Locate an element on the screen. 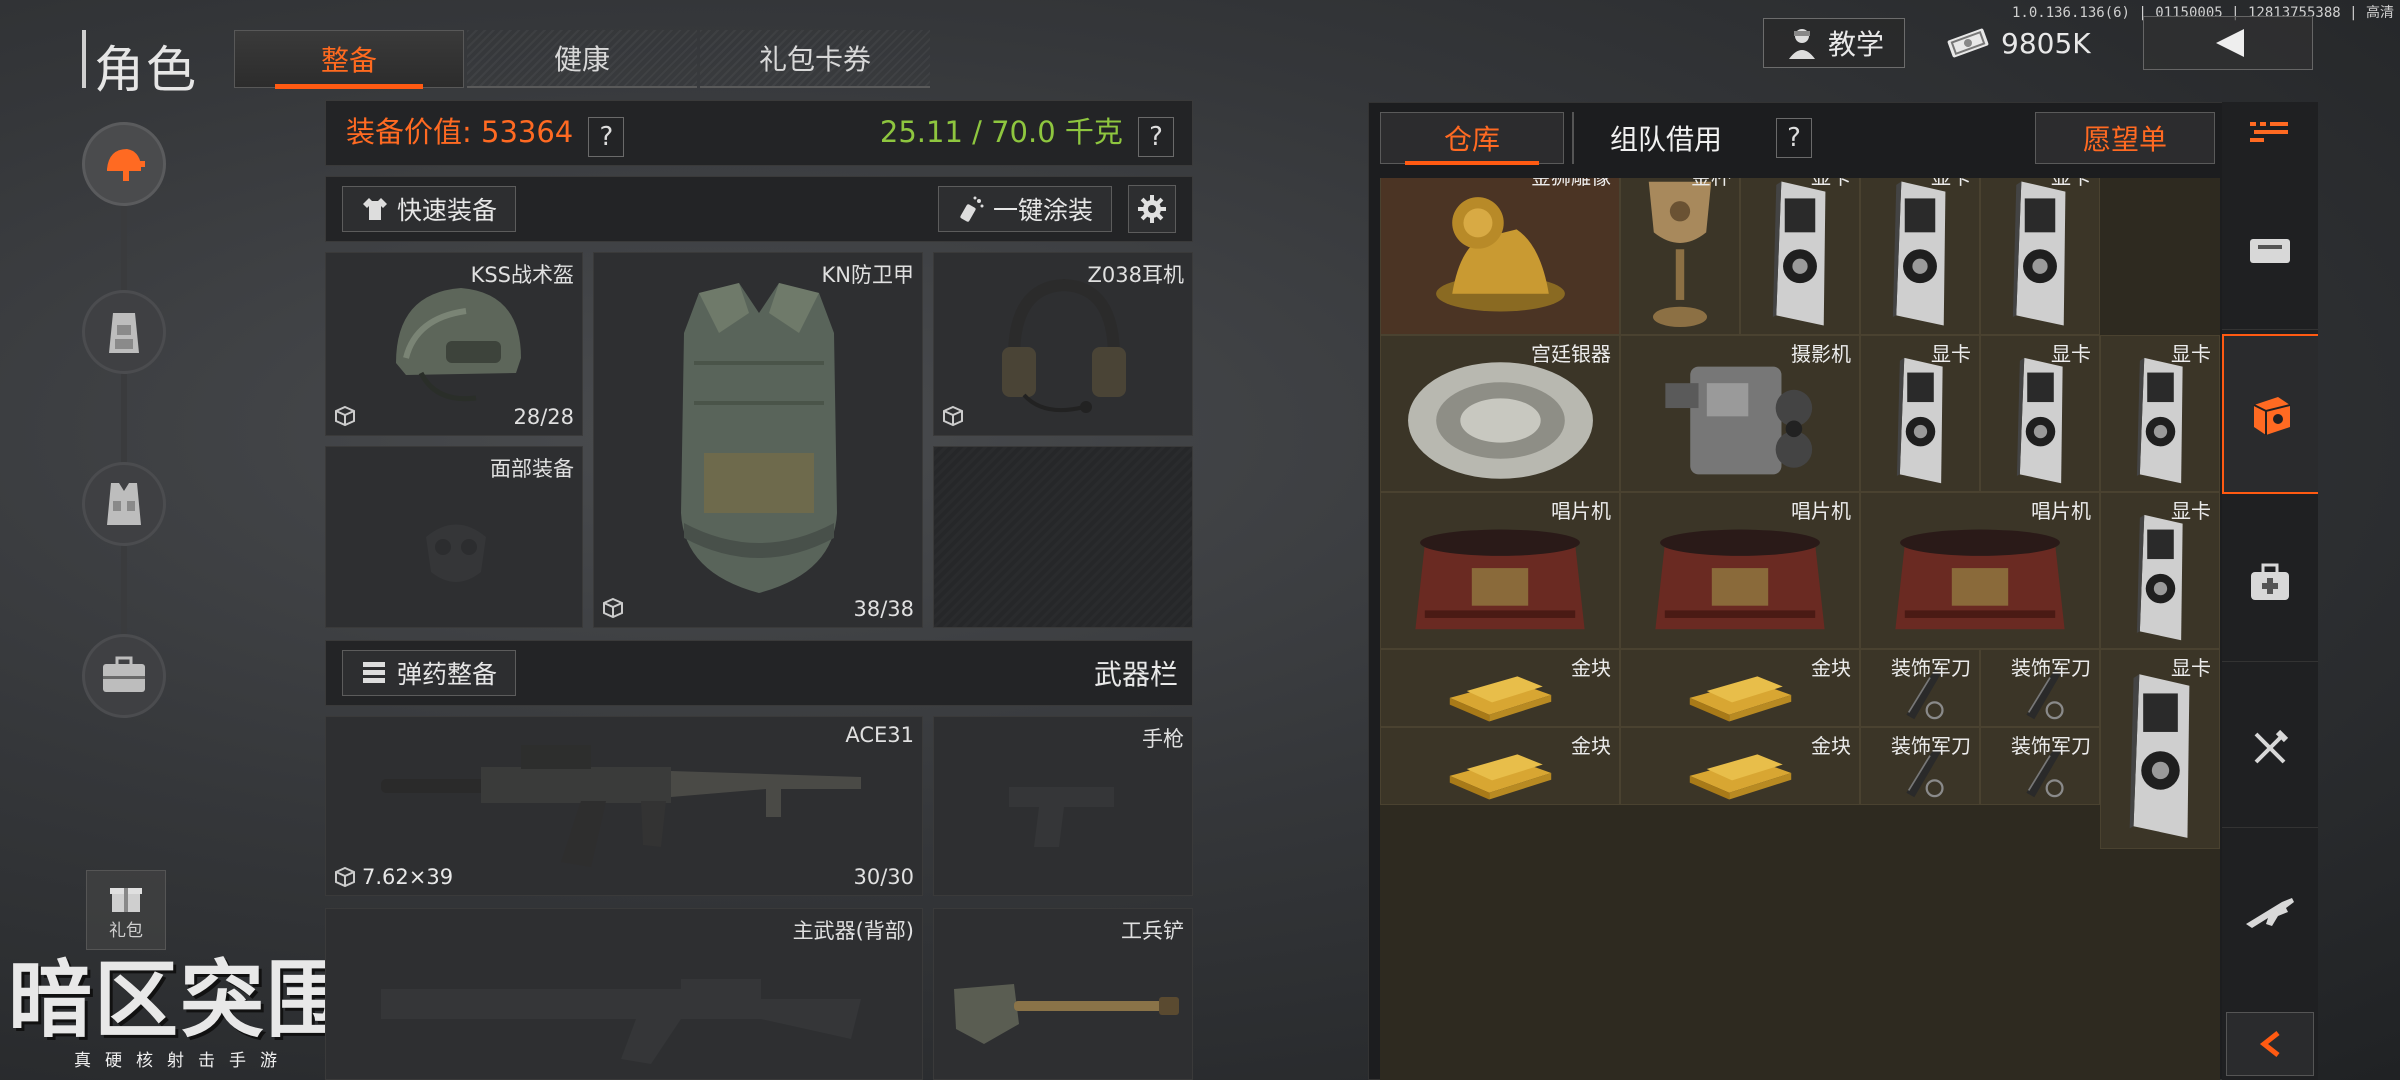 The width and height of the screenshot is (2400, 1080). slot-label: 手枪 is located at coordinates (1163, 739).